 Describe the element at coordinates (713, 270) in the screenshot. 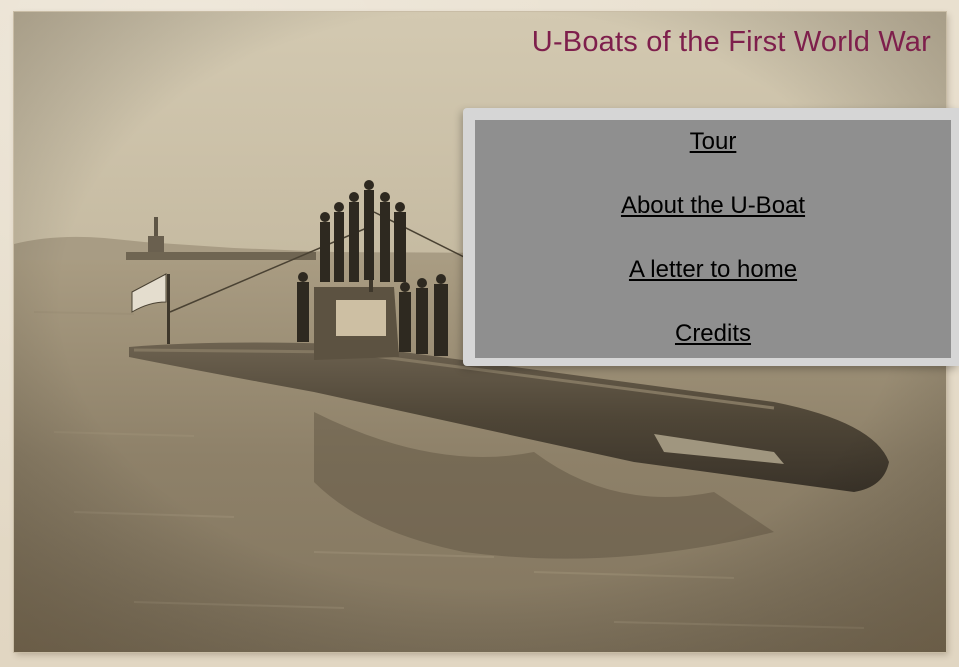

I see `nav-link-letter-to-home: A letter to home` at that location.